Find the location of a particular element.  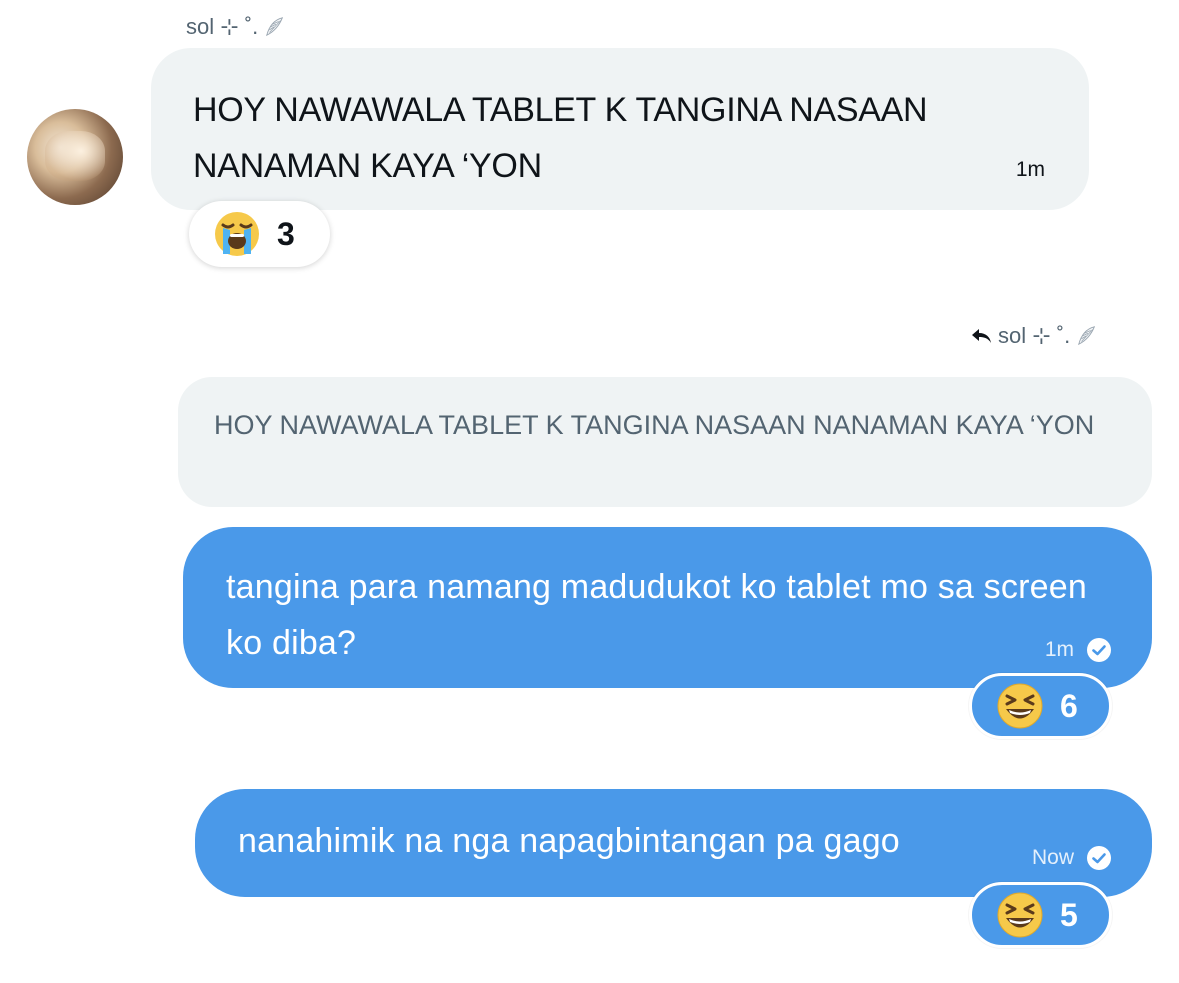

sender-name: sol ⊹ ˚. is located at coordinates (236, 27).